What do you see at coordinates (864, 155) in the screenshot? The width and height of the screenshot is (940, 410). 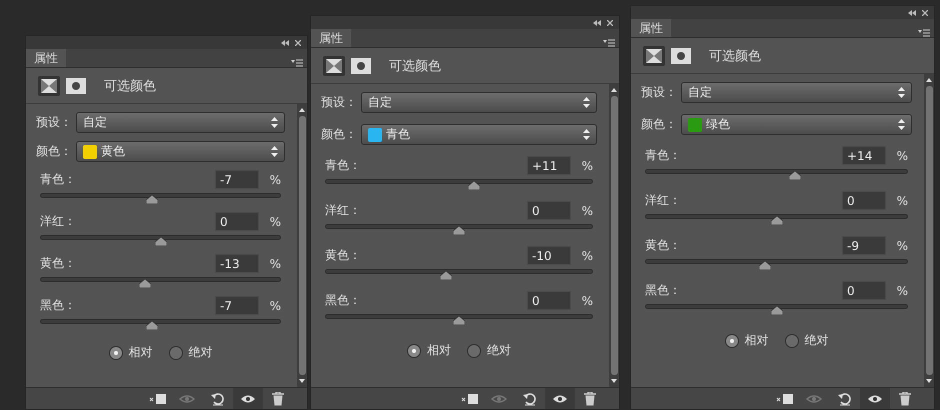 I see `value-field: +14` at bounding box center [864, 155].